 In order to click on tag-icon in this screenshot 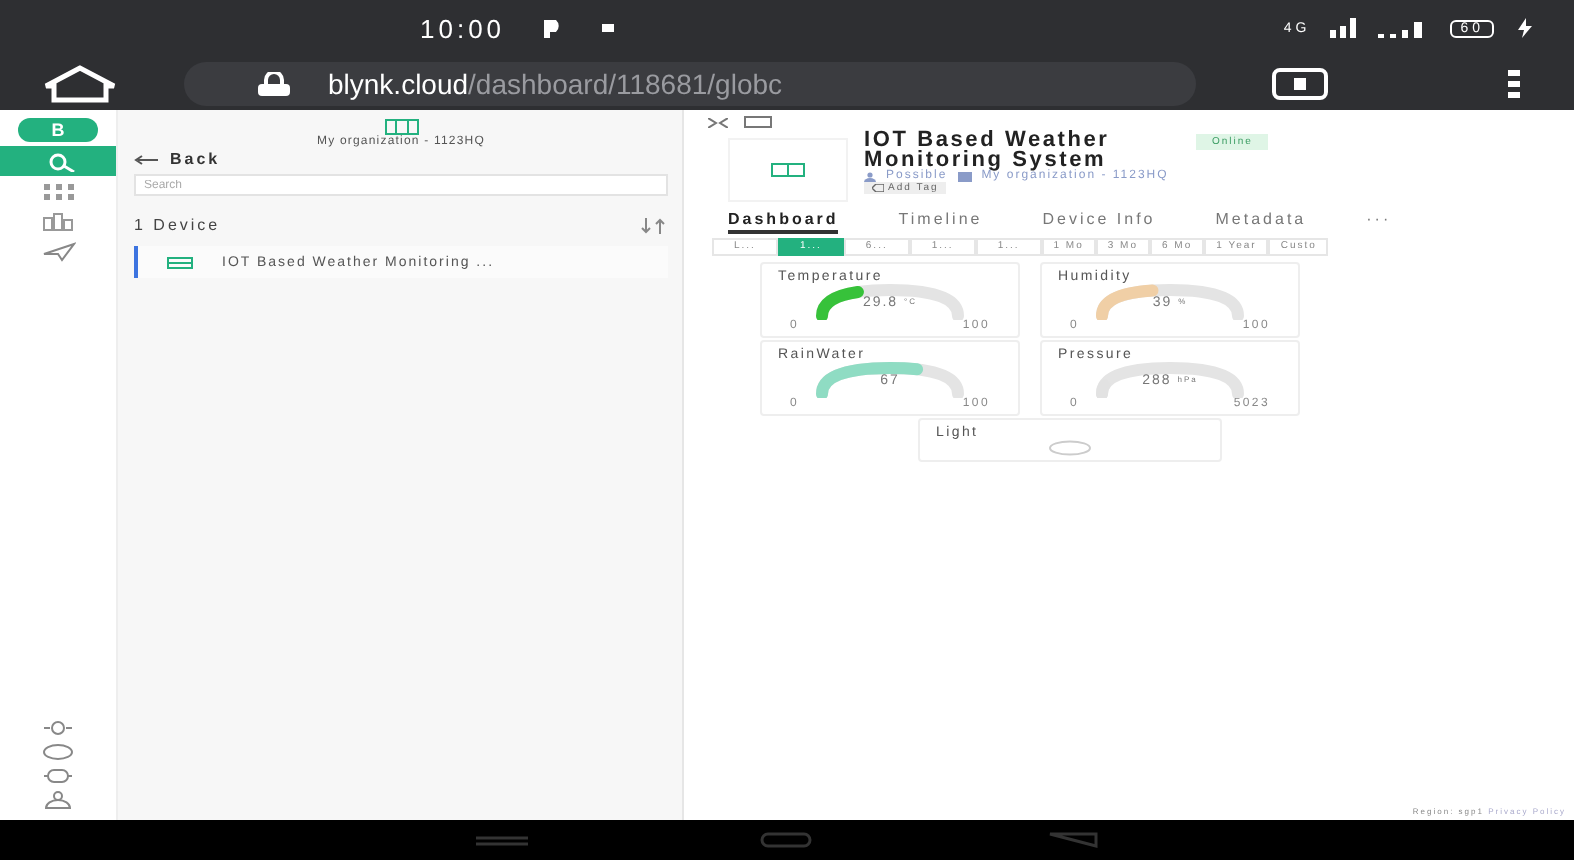, I will do `click(878, 188)`.